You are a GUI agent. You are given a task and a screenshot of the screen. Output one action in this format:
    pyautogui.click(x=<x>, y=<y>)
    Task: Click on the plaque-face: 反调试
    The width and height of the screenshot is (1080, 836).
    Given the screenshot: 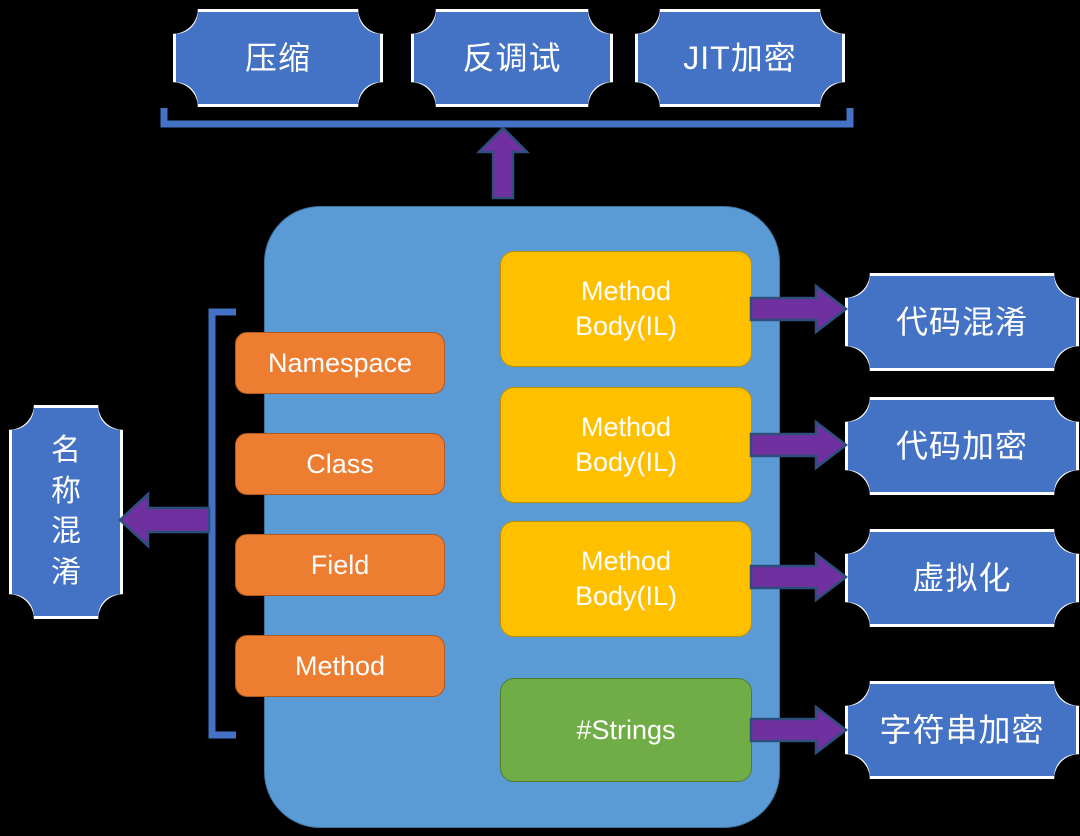 What is the action you would take?
    pyautogui.click(x=512, y=58)
    